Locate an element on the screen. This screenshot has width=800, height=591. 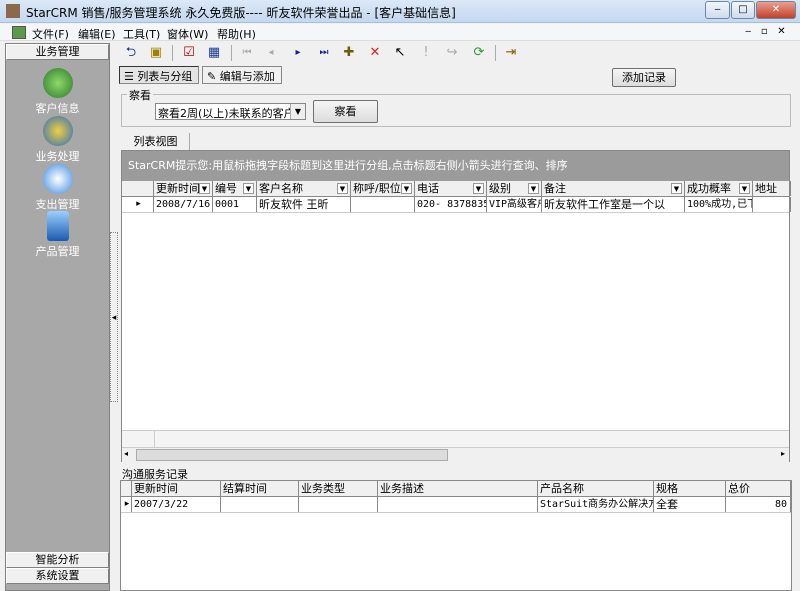
minimize-button: ‒ is located at coordinates (717, 10).